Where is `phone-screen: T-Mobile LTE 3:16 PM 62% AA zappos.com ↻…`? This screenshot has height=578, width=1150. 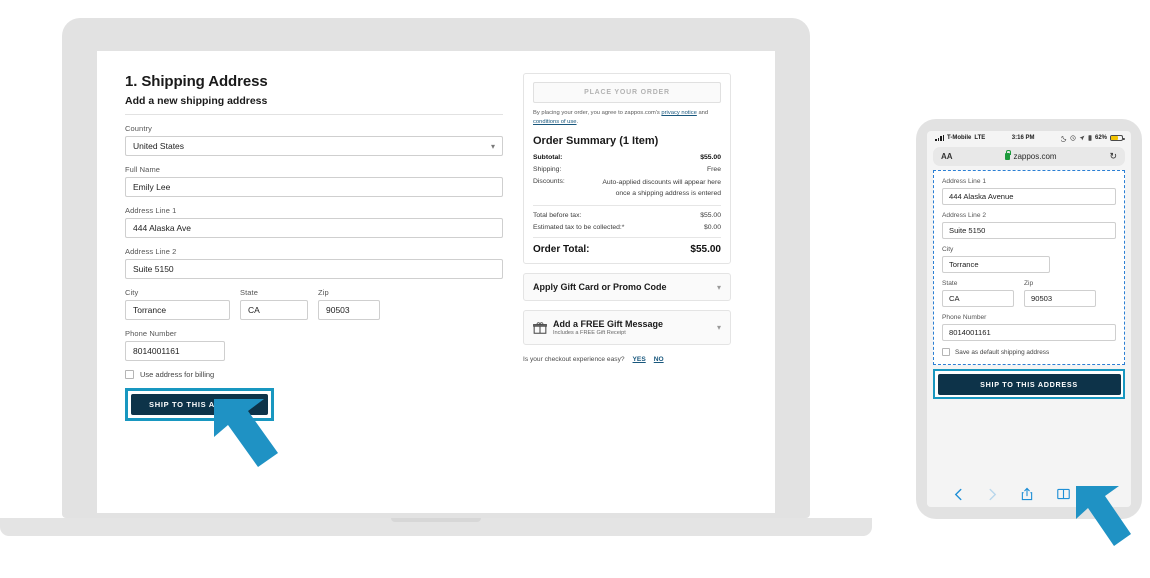 phone-screen: T-Mobile LTE 3:16 PM 62% AA zappos.com ↻… is located at coordinates (1029, 319).